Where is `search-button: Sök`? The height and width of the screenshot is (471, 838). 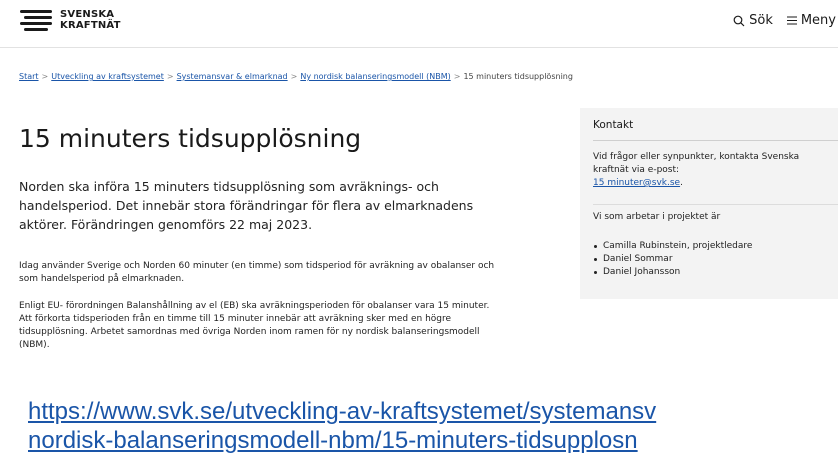
search-button: Sök is located at coordinates (753, 20).